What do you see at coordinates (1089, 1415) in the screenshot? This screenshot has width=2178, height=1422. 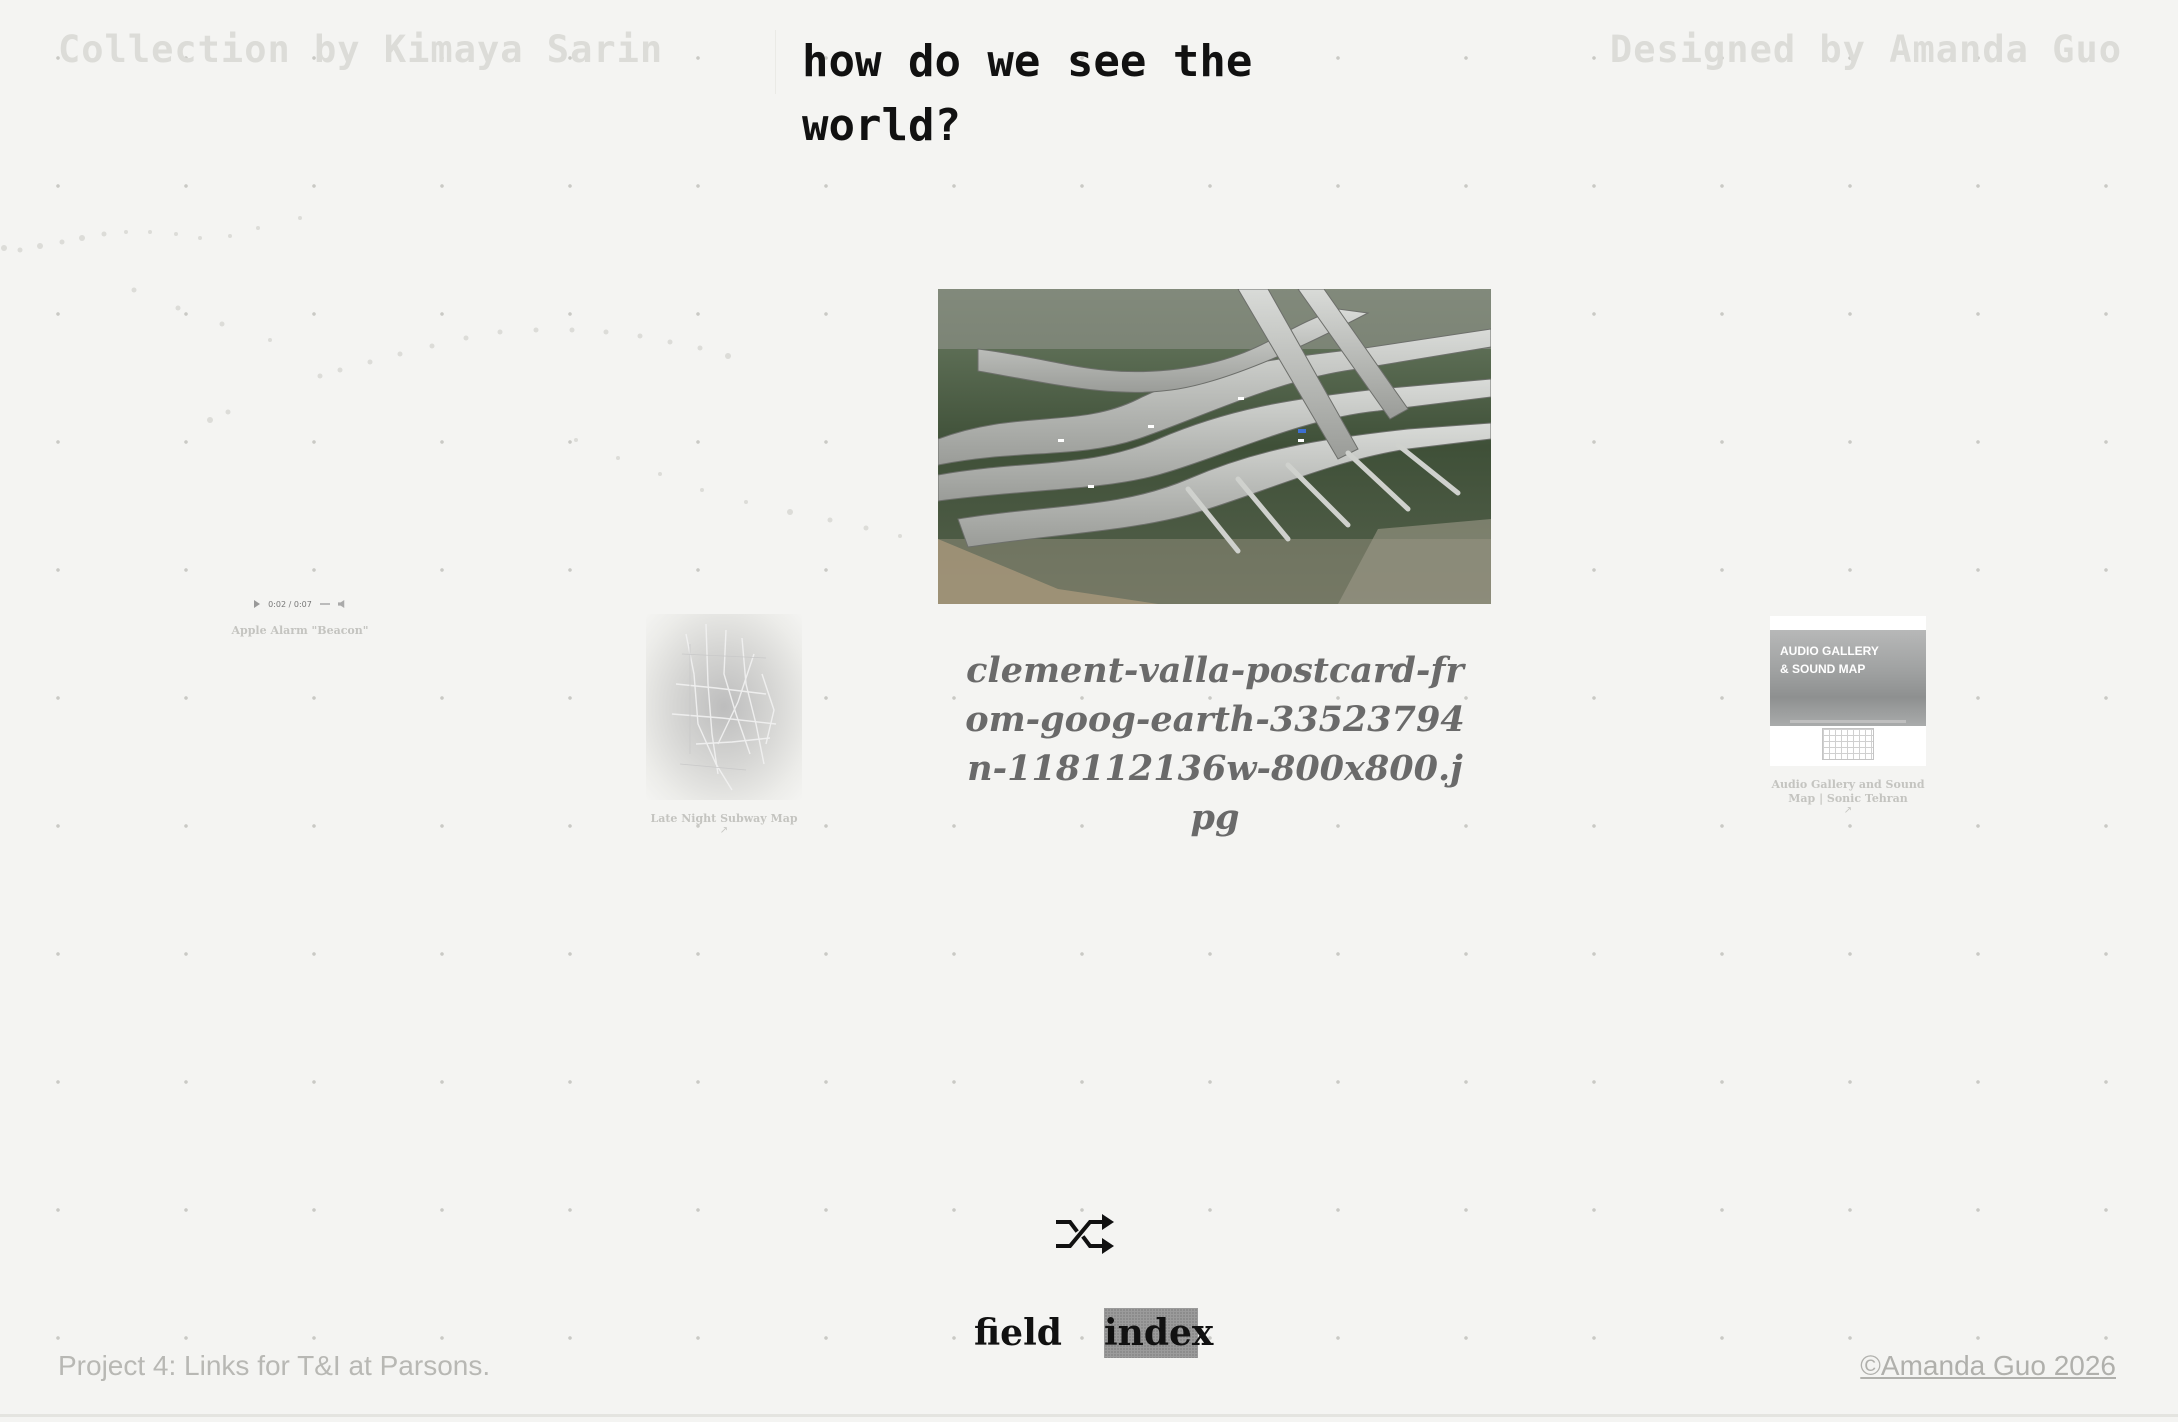 I see `bottom-divider` at bounding box center [1089, 1415].